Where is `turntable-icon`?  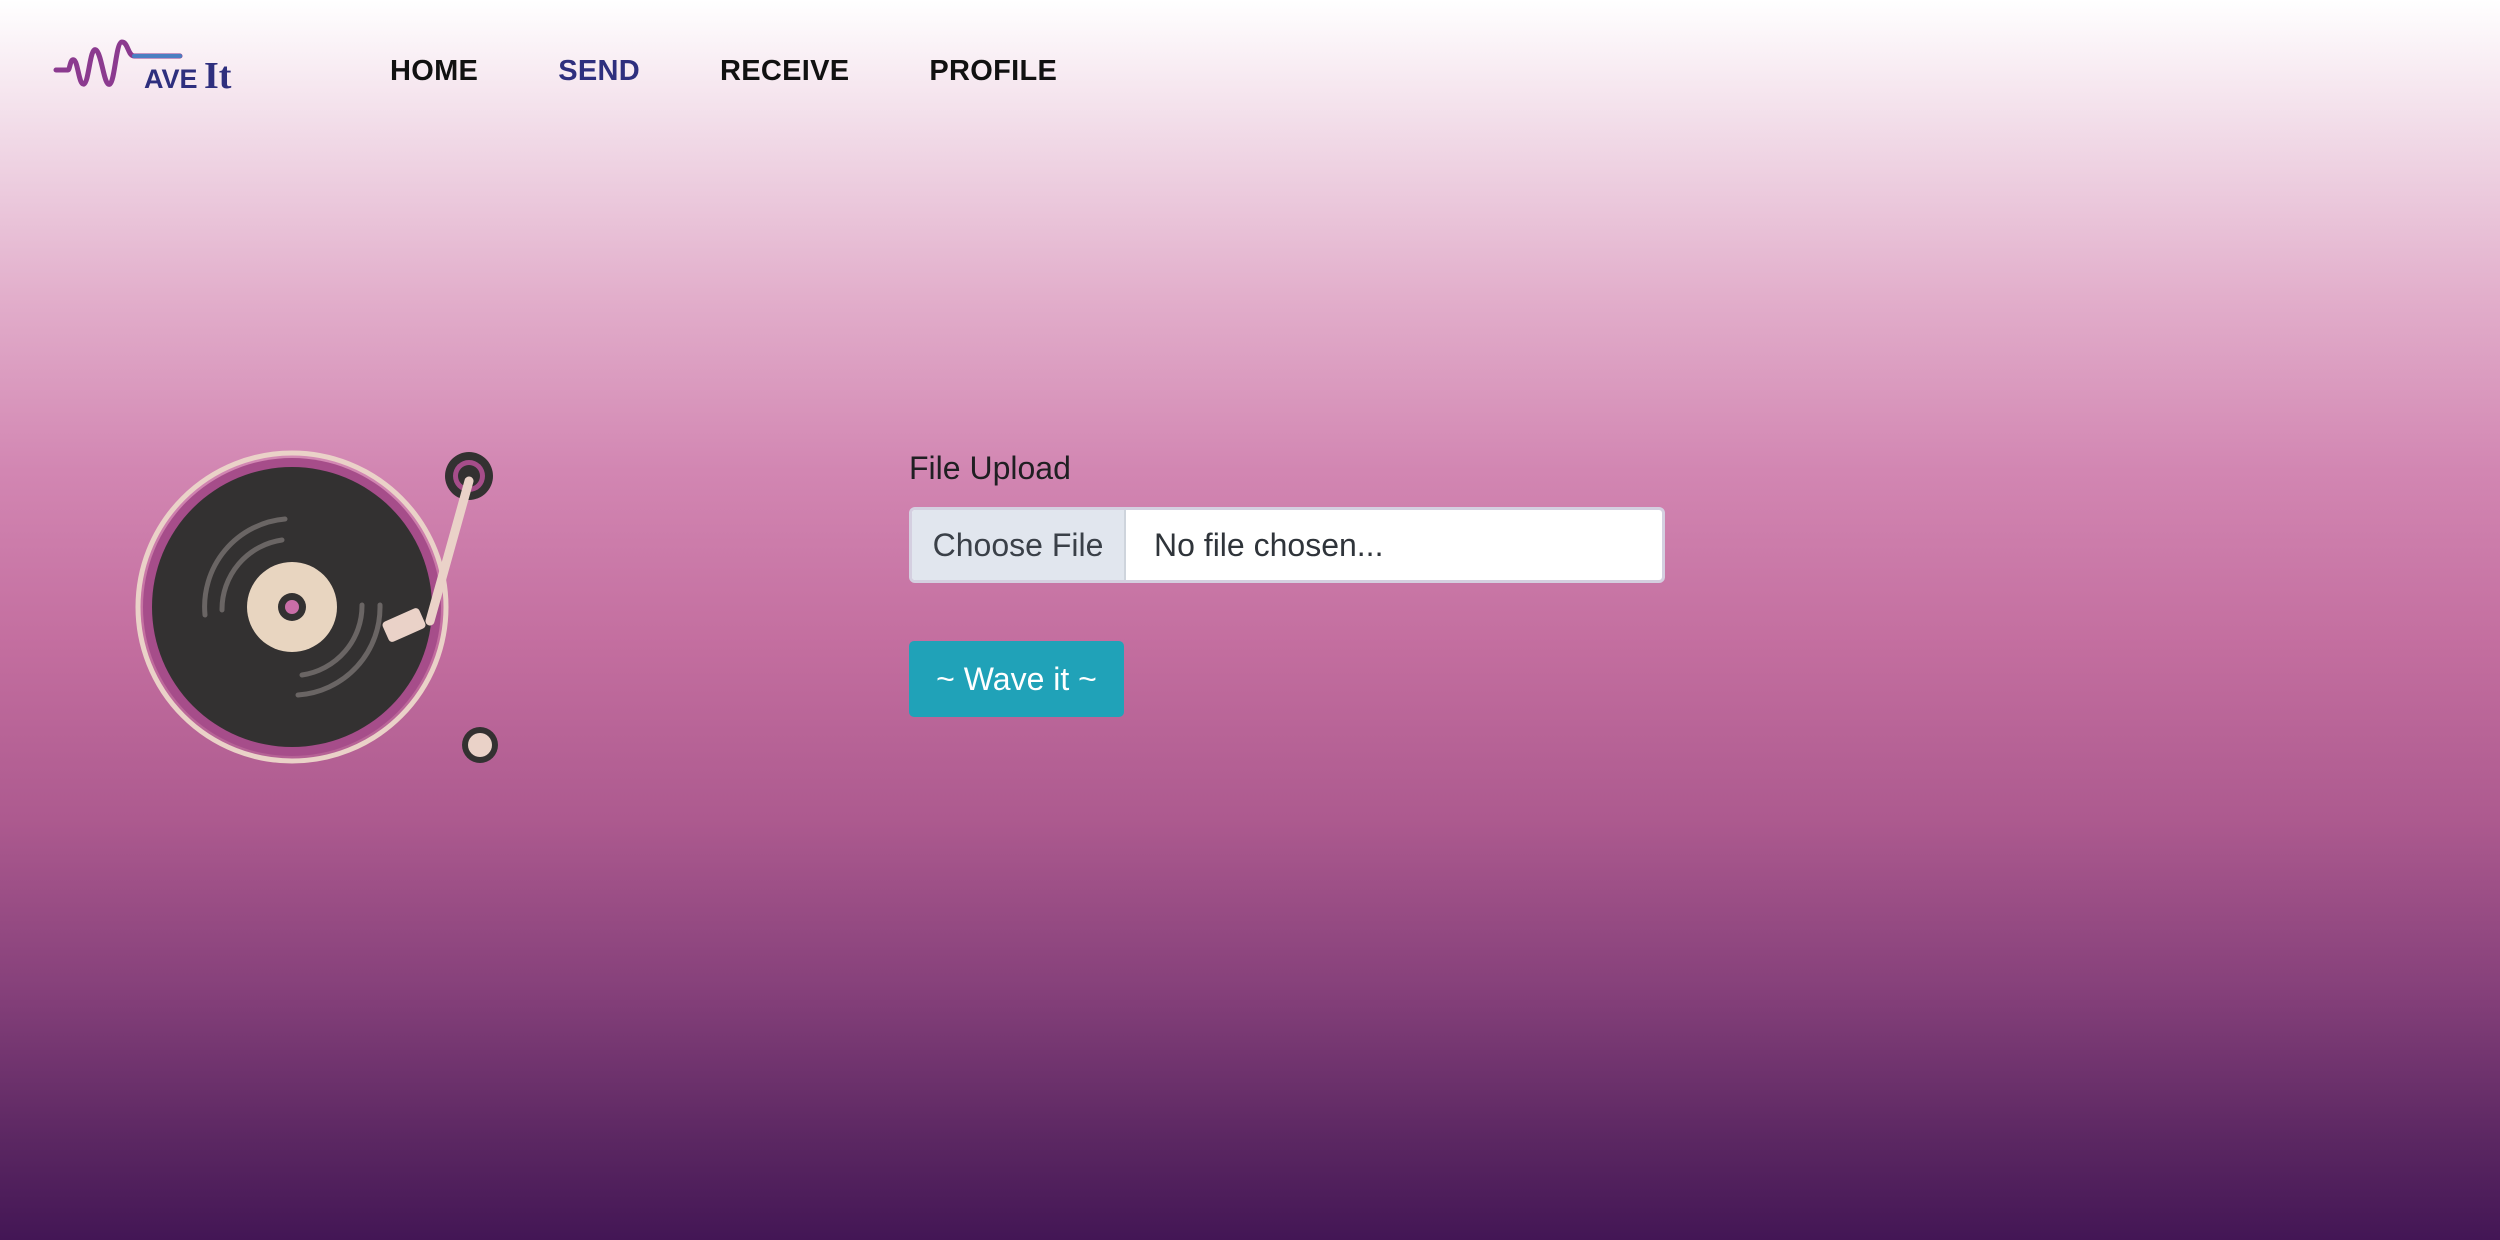 turntable-icon is located at coordinates (316, 607).